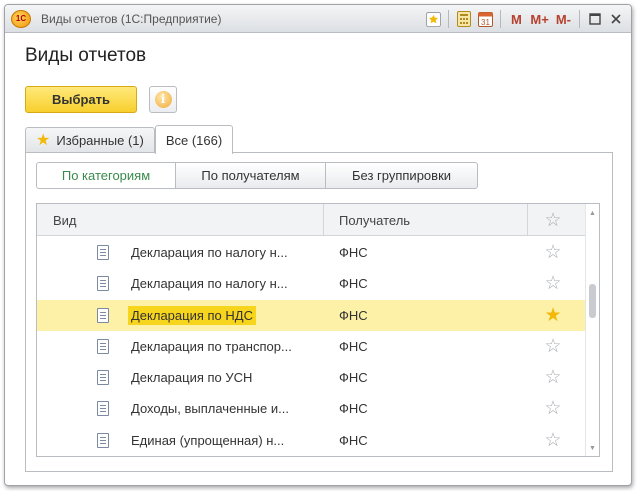 This screenshot has width=637, height=491. Describe the element at coordinates (592, 301) in the screenshot. I see `scroll-thumb` at that location.